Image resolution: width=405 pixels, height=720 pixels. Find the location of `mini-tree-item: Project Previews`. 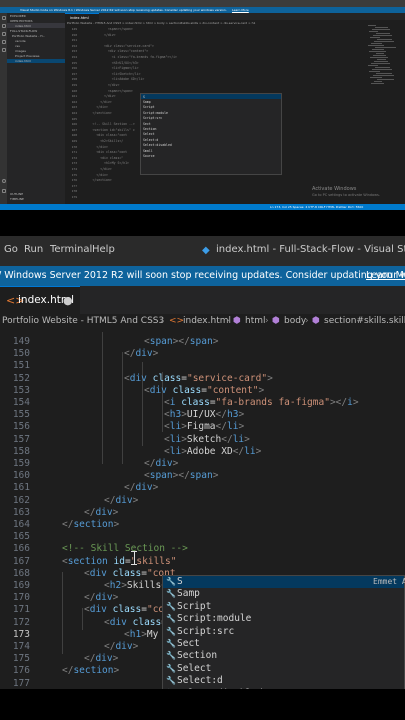

mini-tree-item: Project Previews is located at coordinates (27, 56).